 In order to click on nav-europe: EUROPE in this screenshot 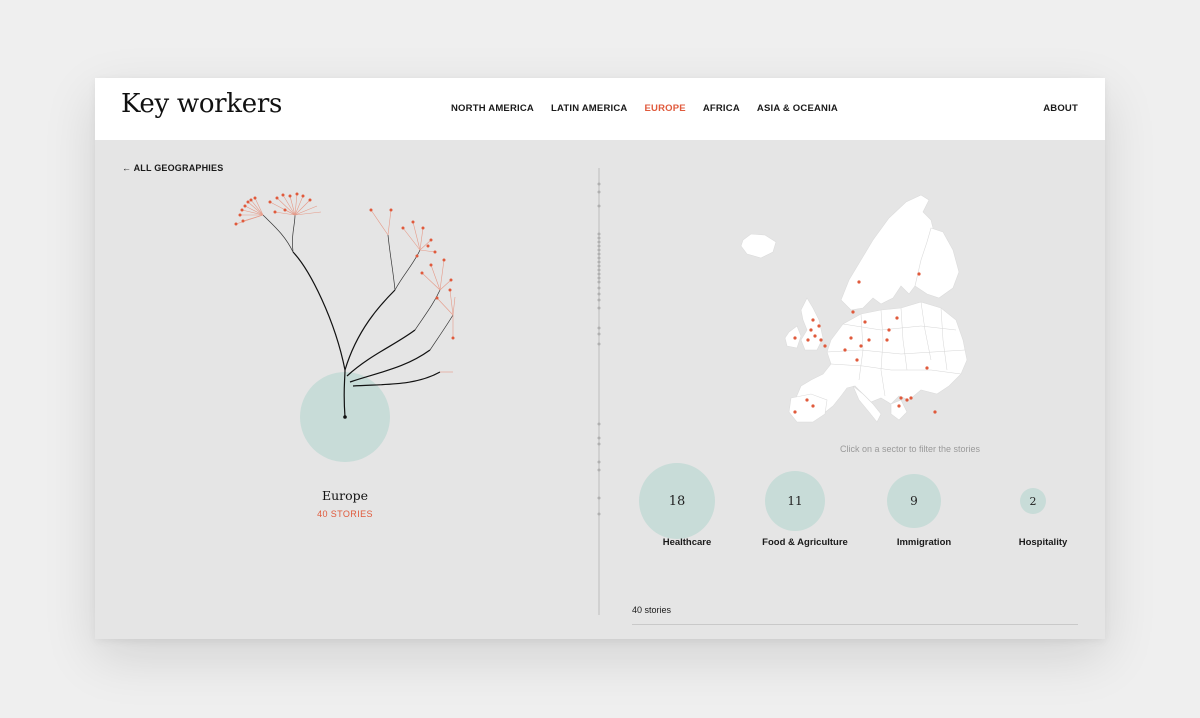, I will do `click(664, 108)`.